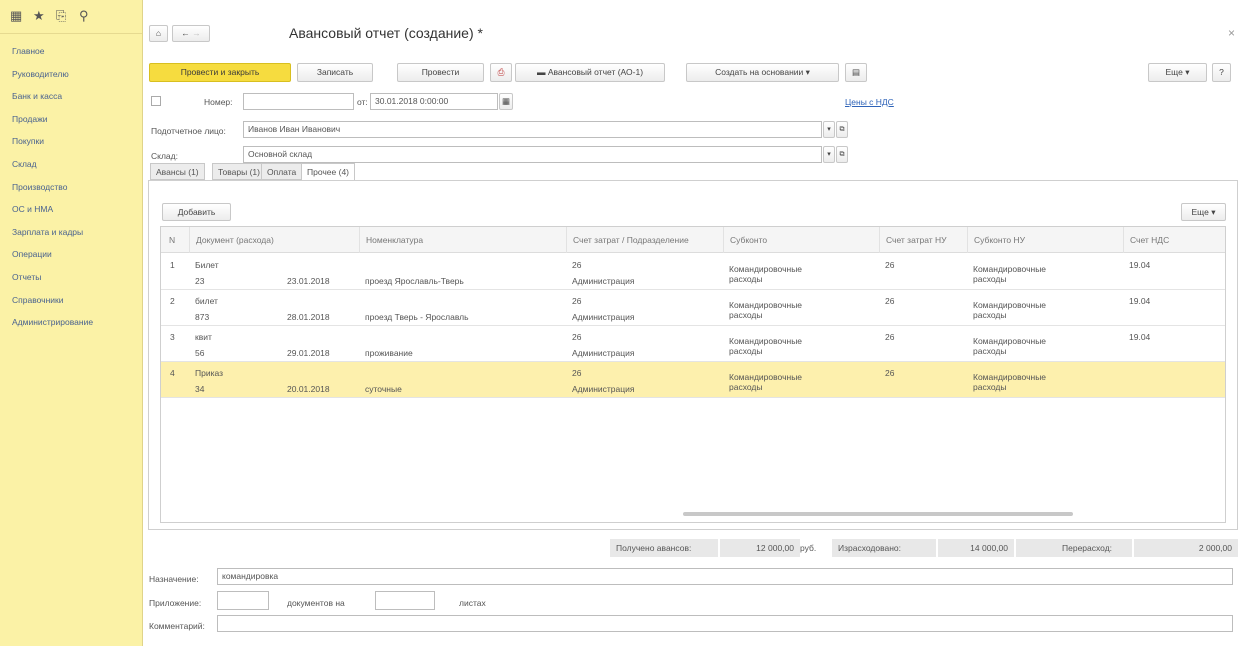 The image size is (1246, 646). Describe the element at coordinates (202, 317) in the screenshot. I see `row-document-number: 873` at that location.